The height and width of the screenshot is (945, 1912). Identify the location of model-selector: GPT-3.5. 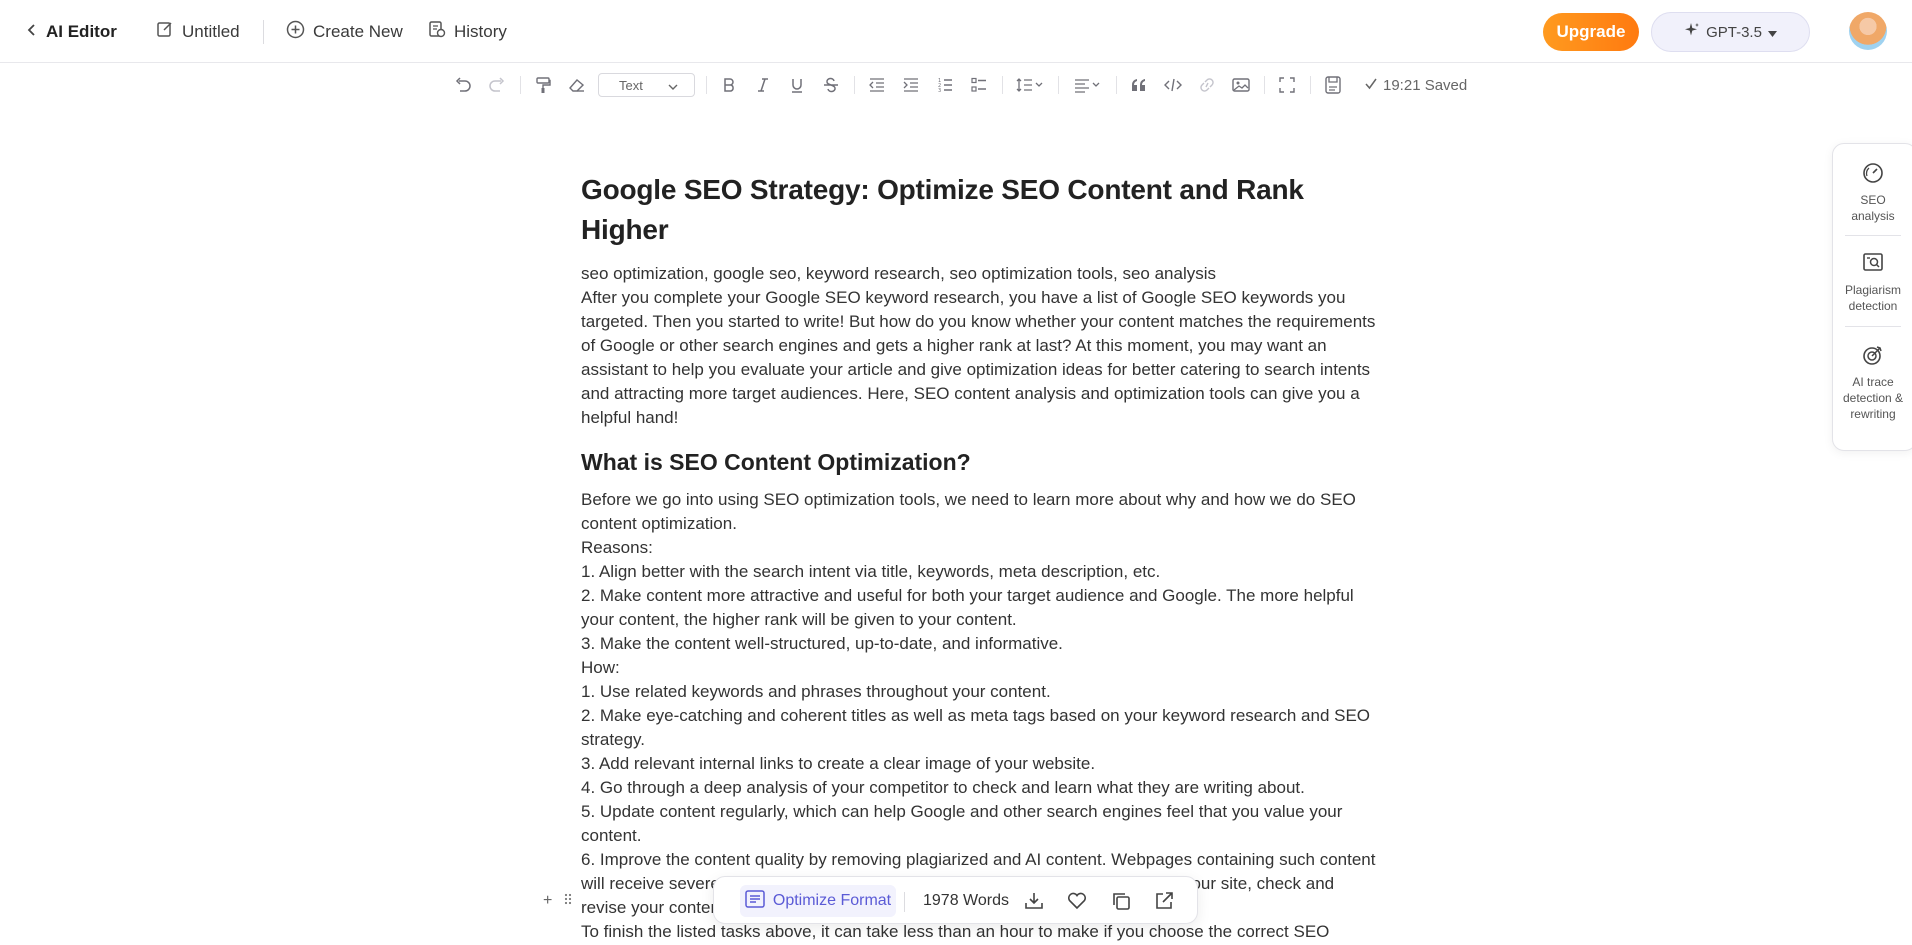
(1730, 32).